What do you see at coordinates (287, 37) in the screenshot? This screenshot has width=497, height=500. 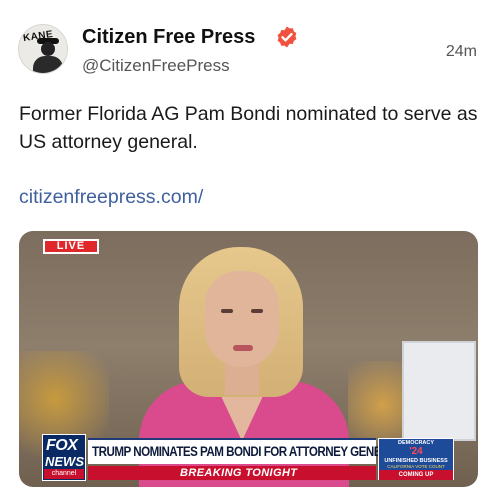 I see `verified-badge-icon` at bounding box center [287, 37].